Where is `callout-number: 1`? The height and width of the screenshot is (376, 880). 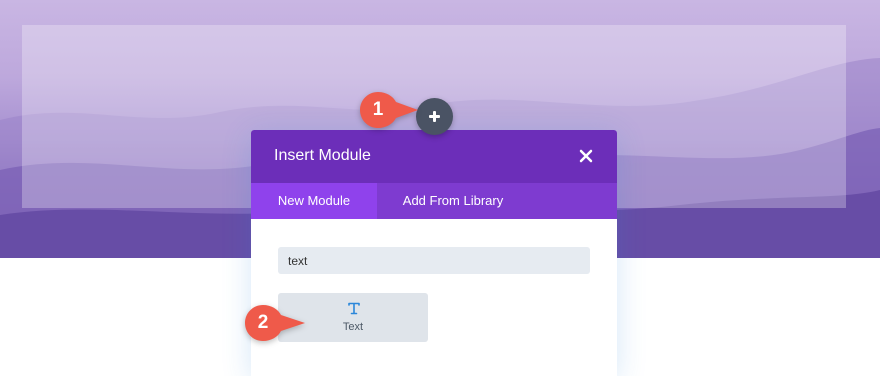 callout-number: 1 is located at coordinates (378, 109).